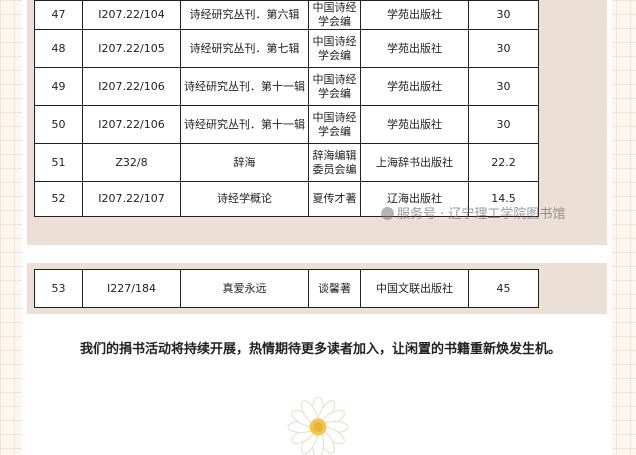  Describe the element at coordinates (58, 288) in the screenshot. I see `cell-number: 53` at that location.